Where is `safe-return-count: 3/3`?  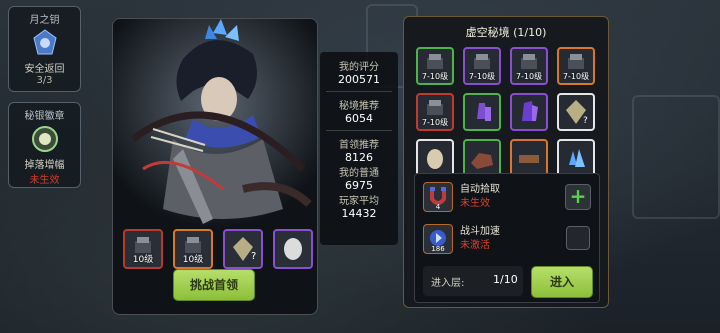
safe-return-count: 3/3 is located at coordinates (44, 80).